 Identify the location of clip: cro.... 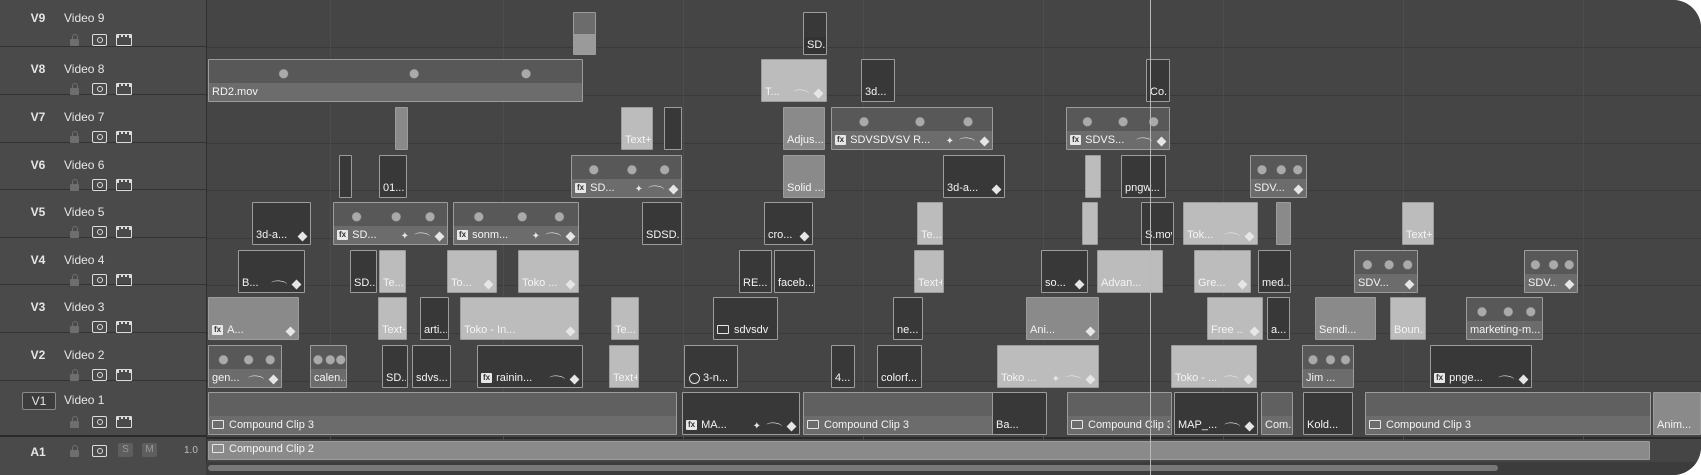
(788, 223).